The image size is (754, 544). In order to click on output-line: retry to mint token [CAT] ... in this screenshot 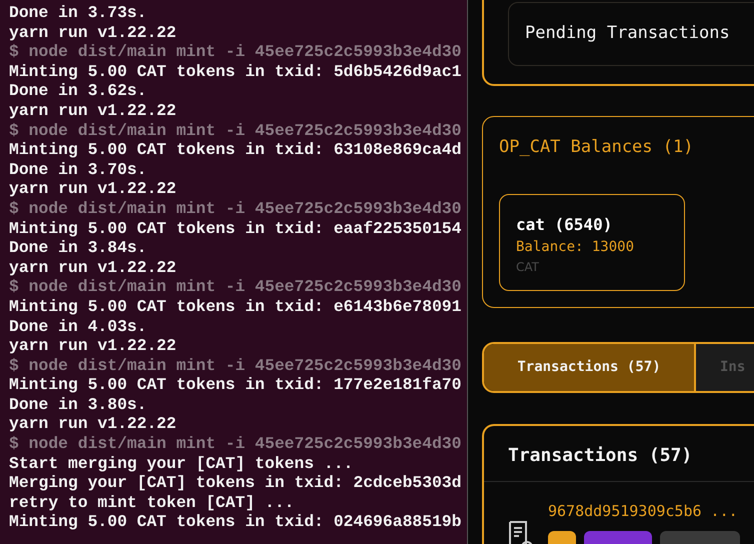, I will do `click(152, 502)`.